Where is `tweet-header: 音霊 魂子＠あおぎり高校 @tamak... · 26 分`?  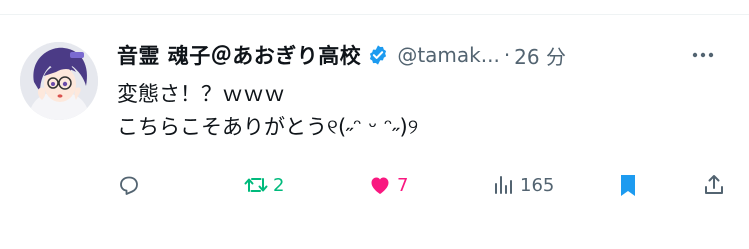
tweet-header: 音霊 魂子＠あおぎり高校 @tamak... · 26 分 is located at coordinates (423, 55).